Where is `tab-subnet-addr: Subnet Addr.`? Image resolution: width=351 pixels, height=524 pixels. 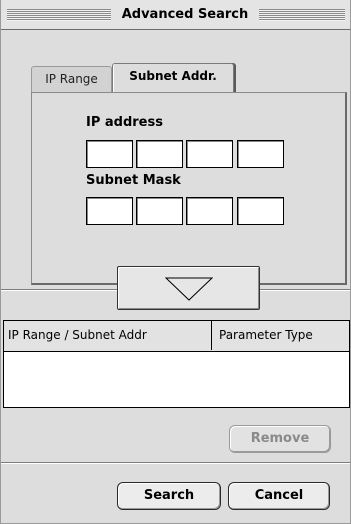
tab-subnet-addr: Subnet Addr. is located at coordinates (173, 78).